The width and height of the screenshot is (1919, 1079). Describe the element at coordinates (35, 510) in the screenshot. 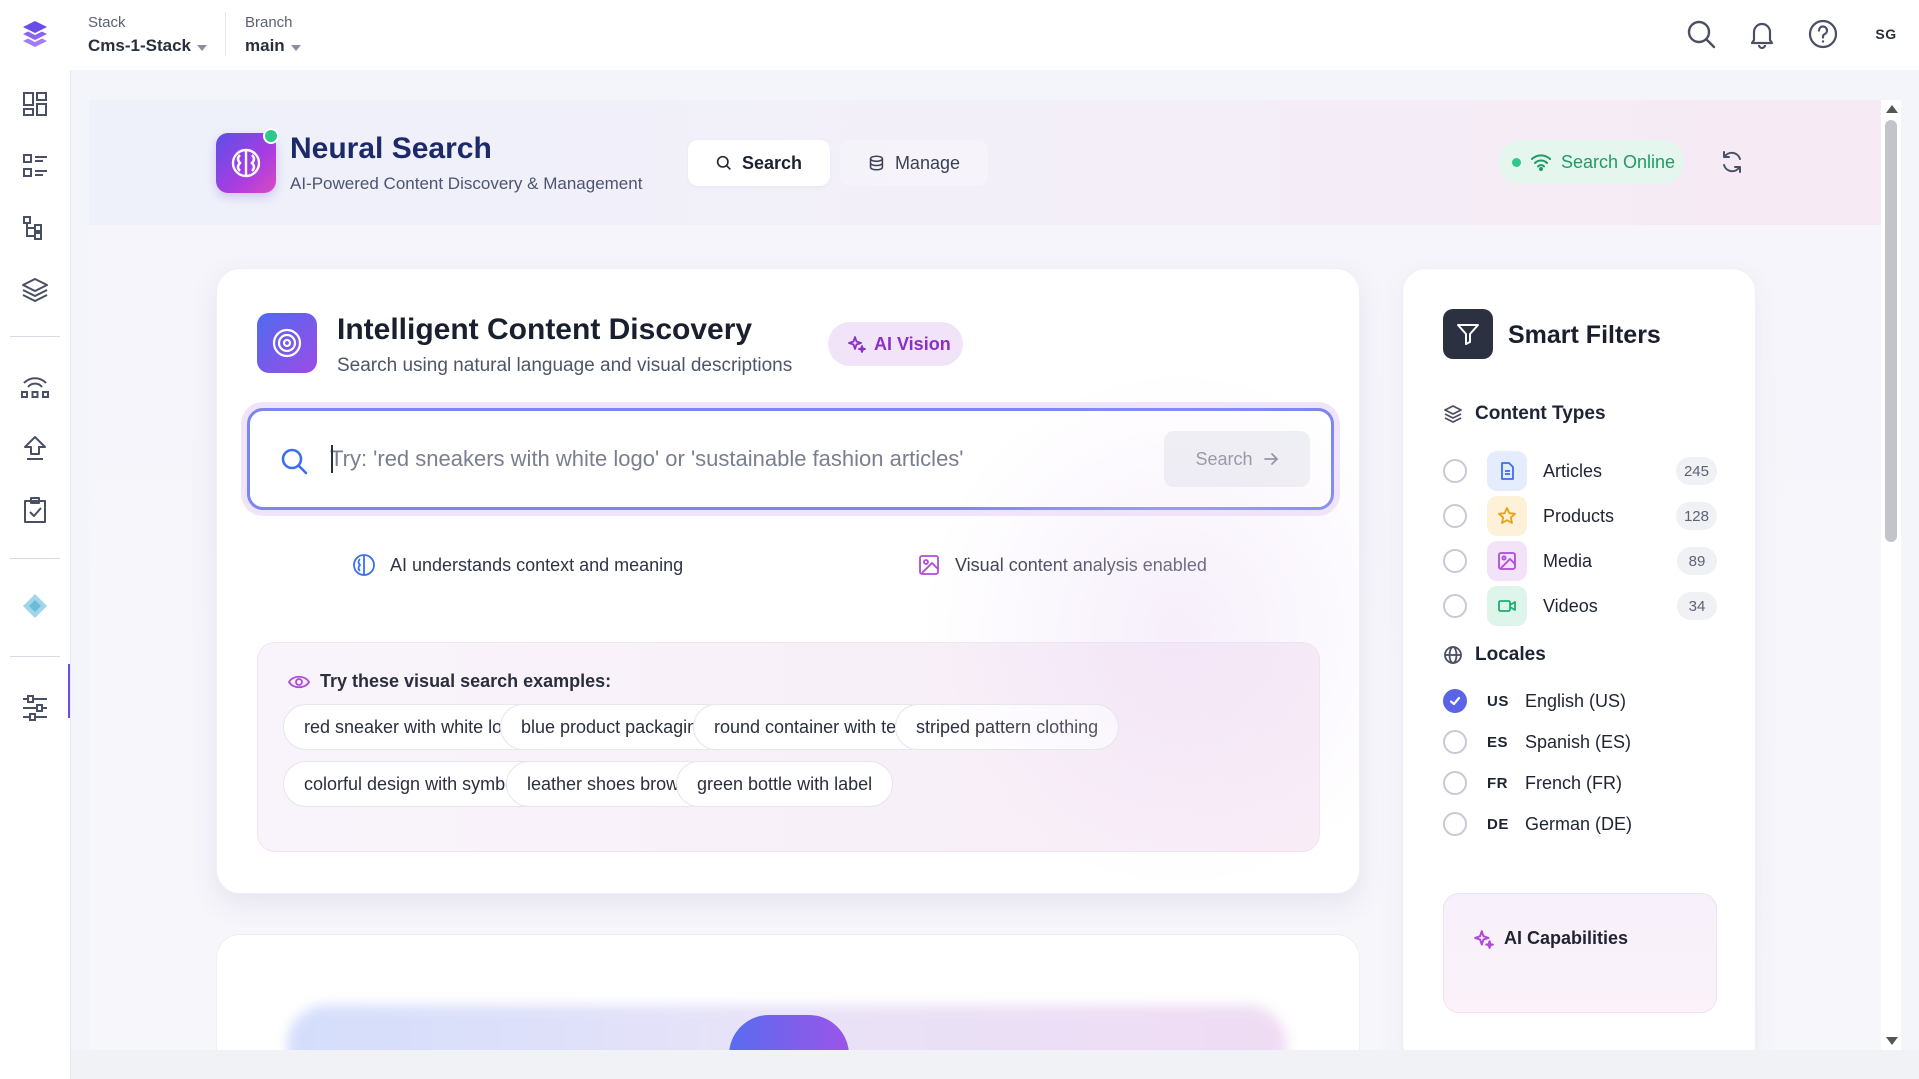

I see `tasks-icon` at that location.